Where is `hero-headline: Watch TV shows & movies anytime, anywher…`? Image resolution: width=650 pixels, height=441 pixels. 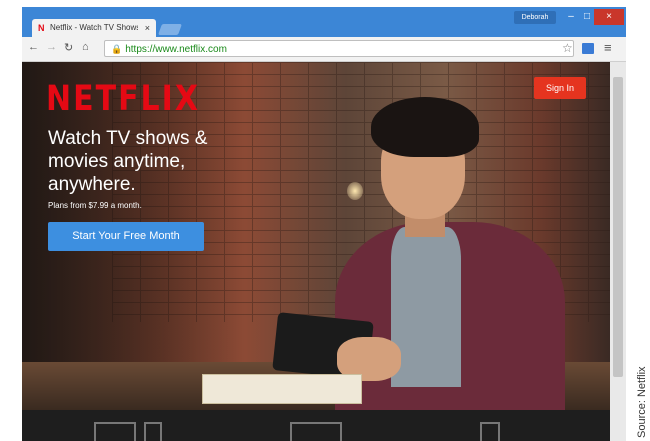 hero-headline: Watch TV shows & movies anytime, anywher… is located at coordinates (128, 161).